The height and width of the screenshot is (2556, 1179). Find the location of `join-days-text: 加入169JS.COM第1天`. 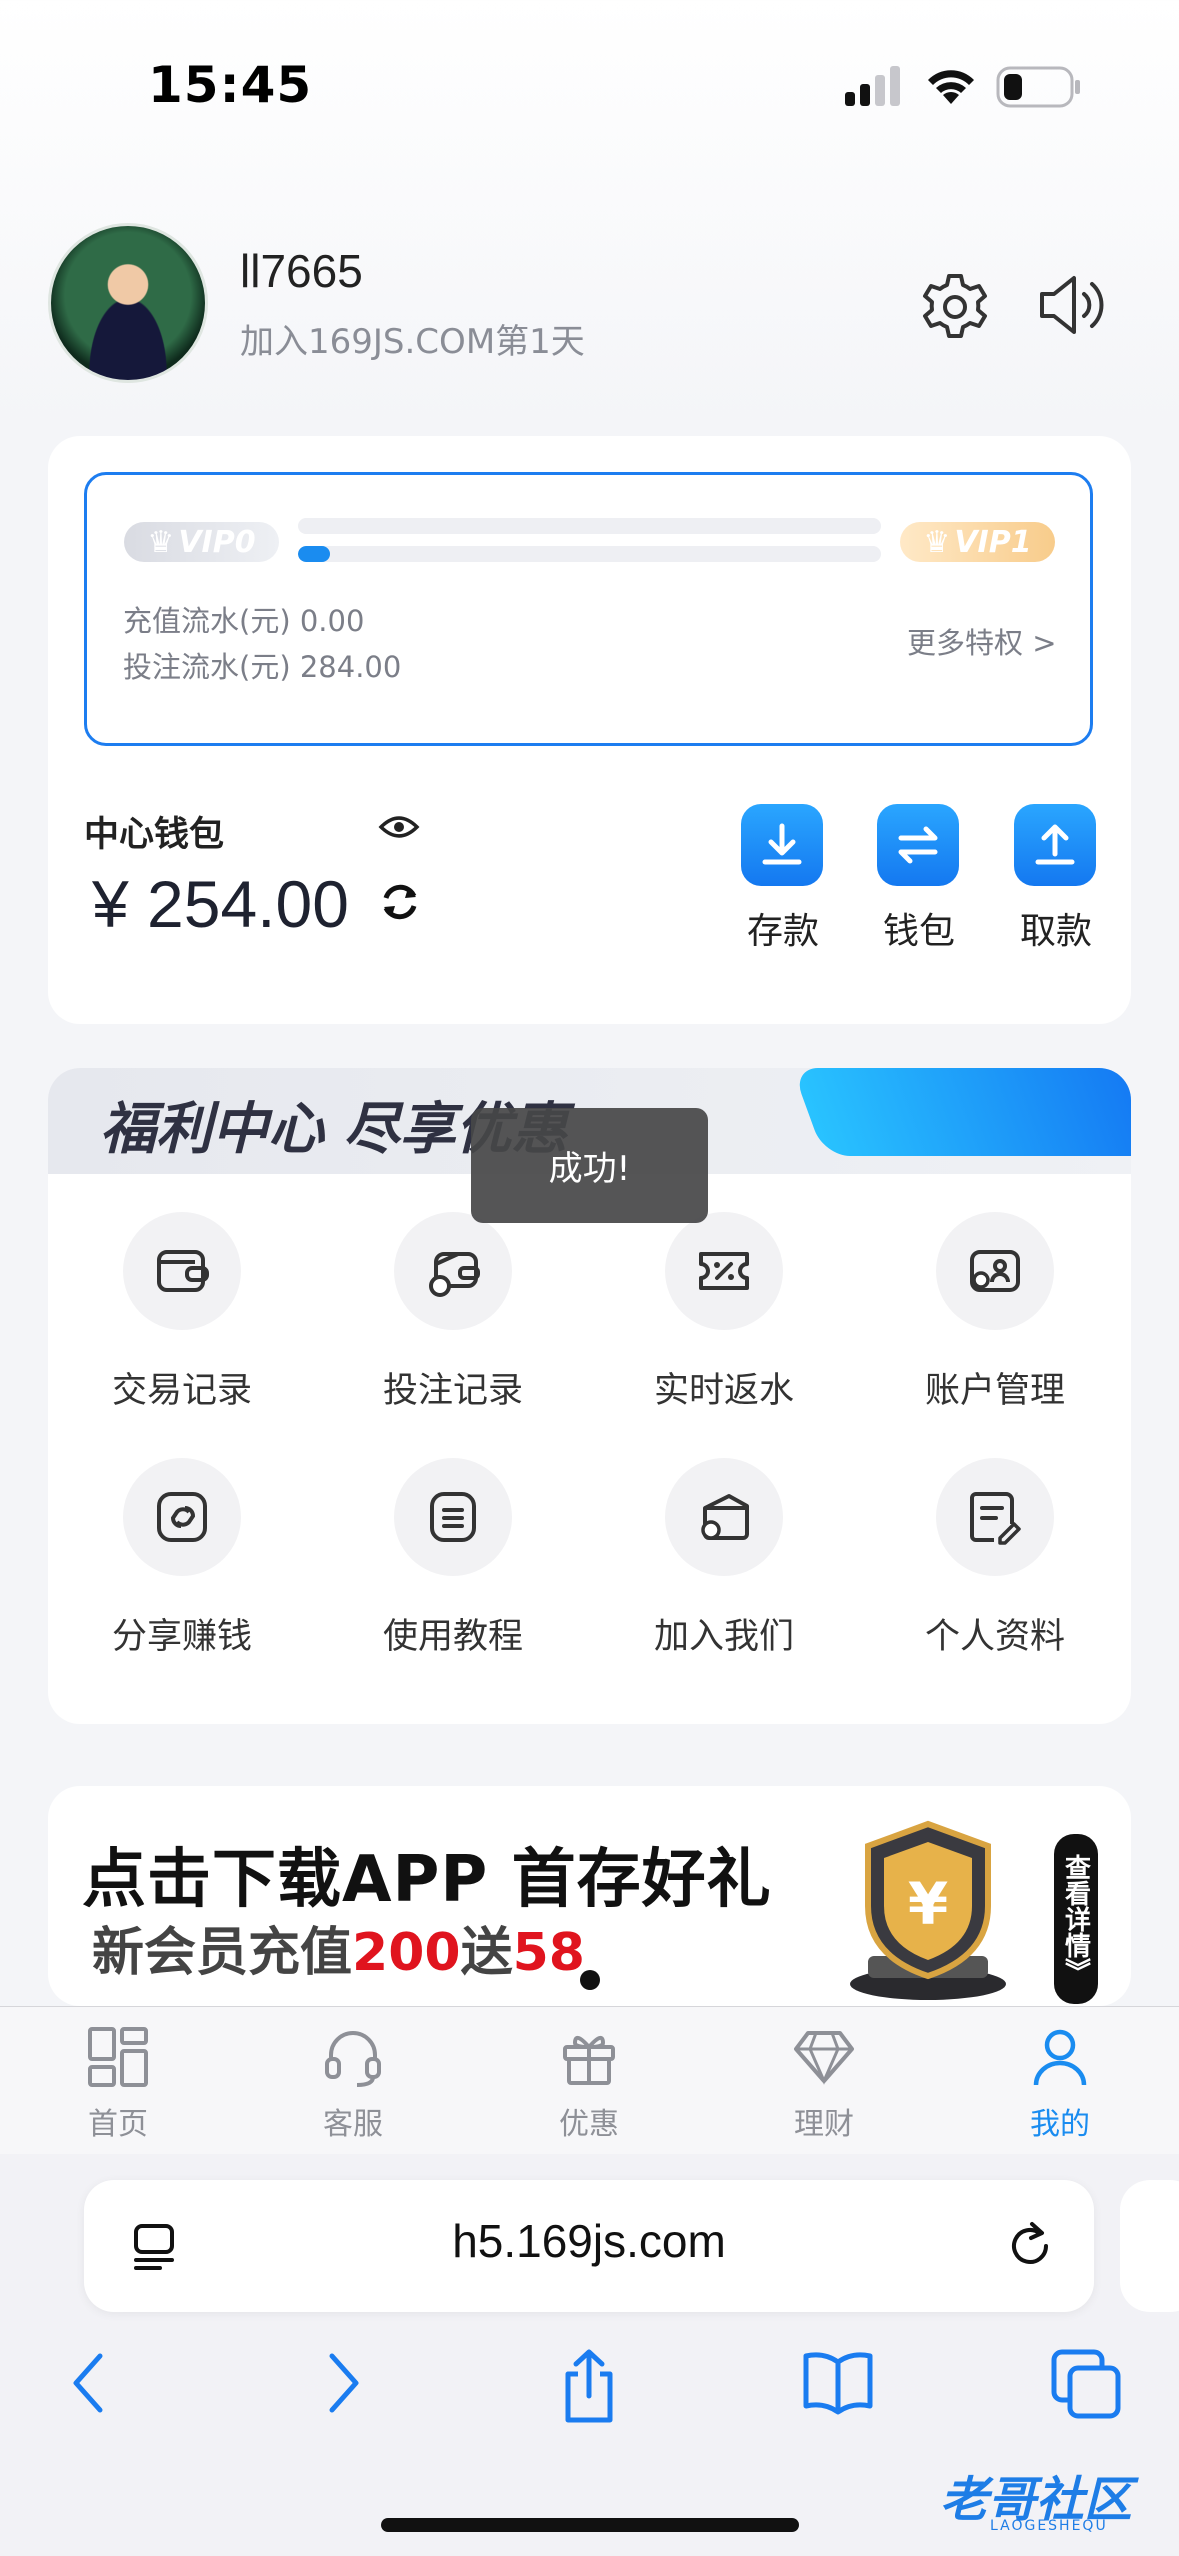

join-days-text: 加入169JS.COM第1天 is located at coordinates (412, 342).